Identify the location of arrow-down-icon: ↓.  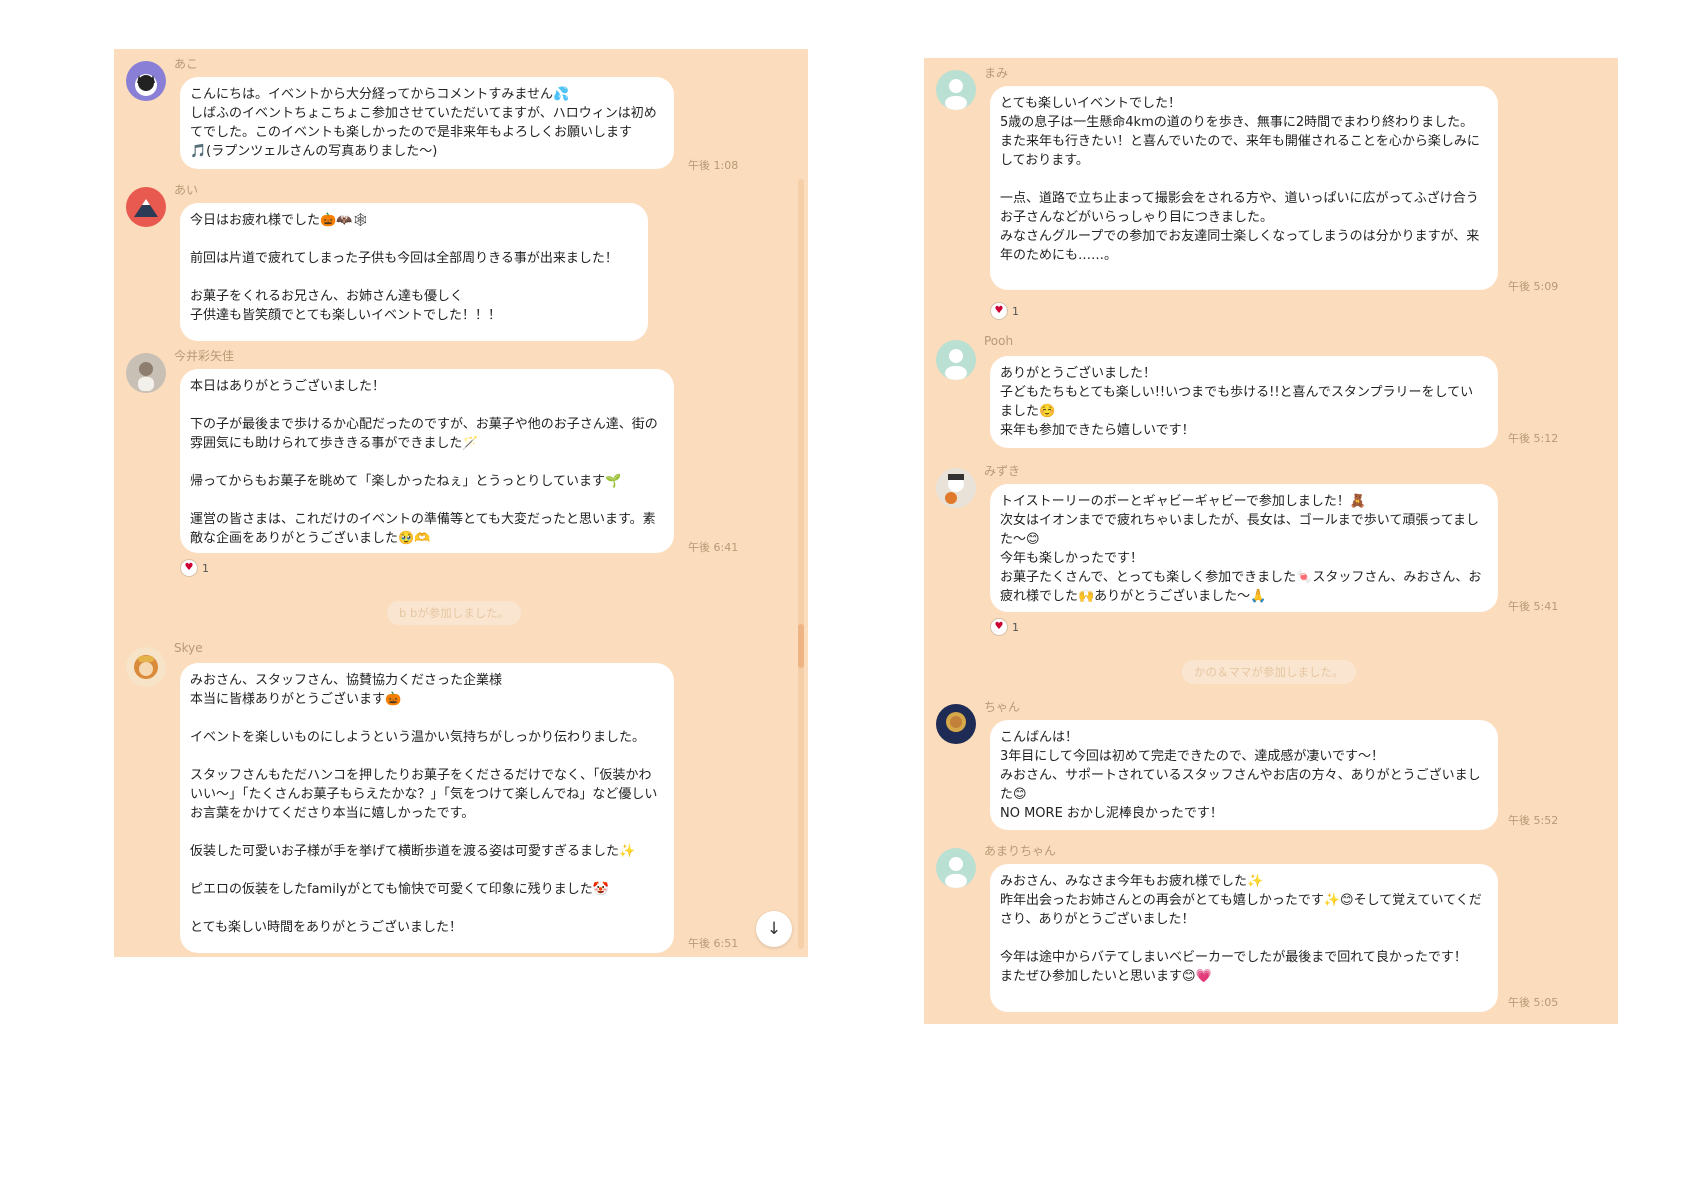
(774, 929).